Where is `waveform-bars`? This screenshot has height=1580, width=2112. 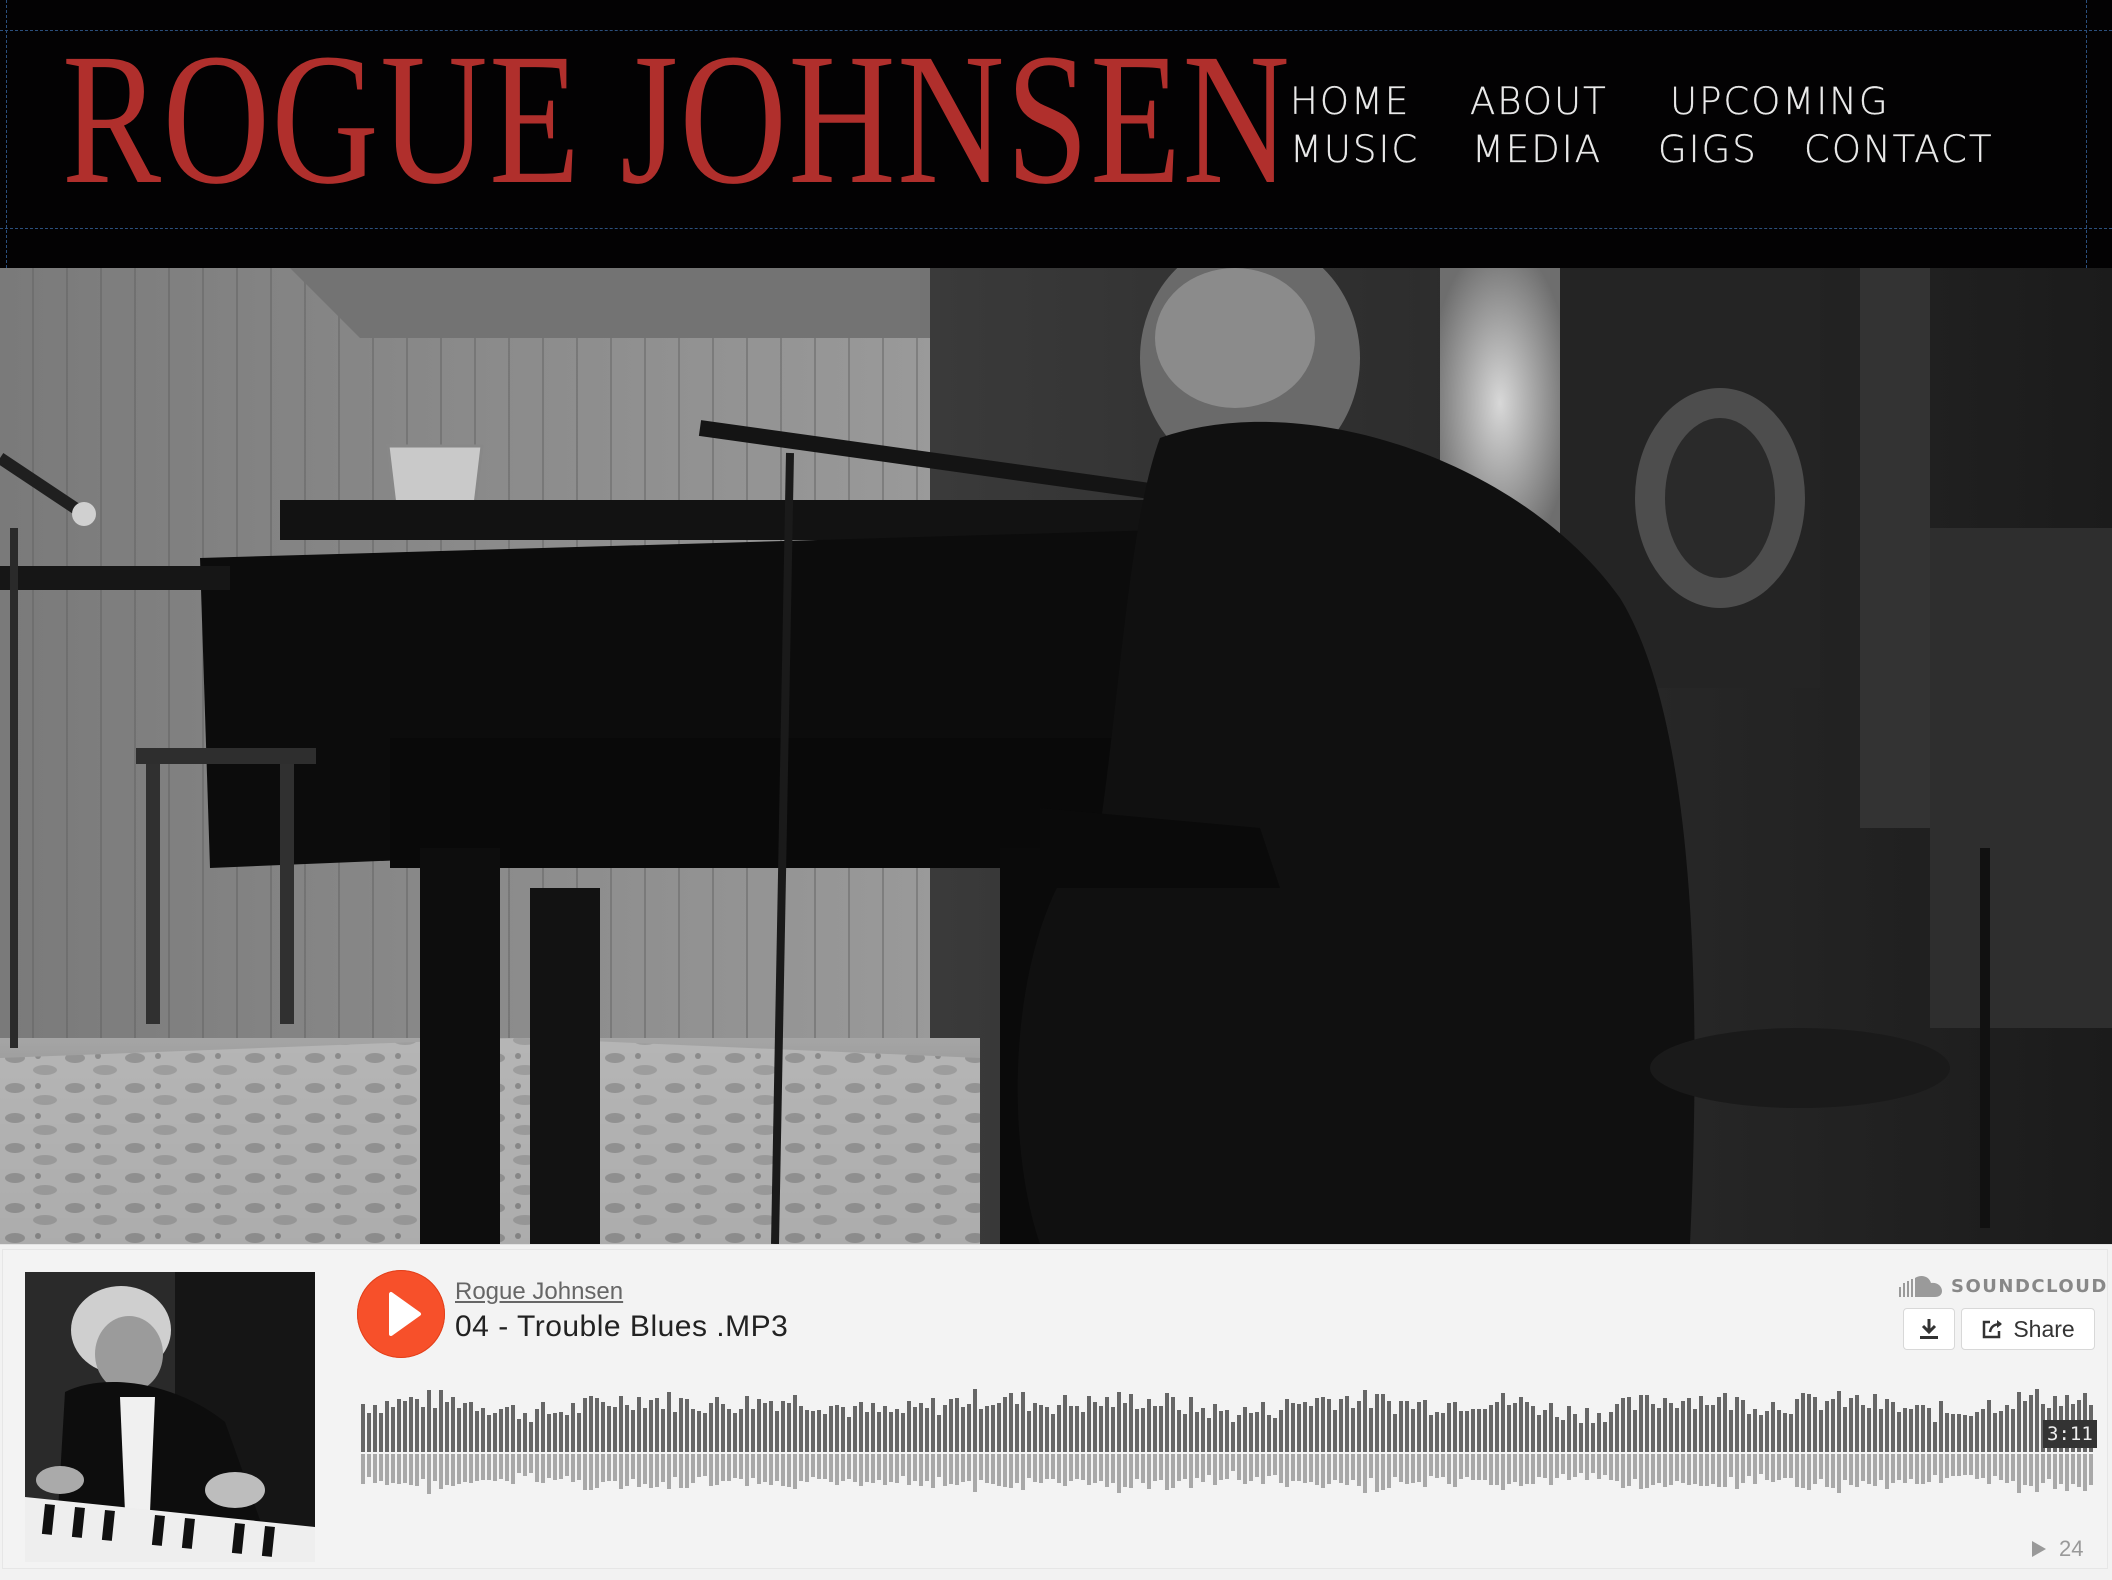 waveform-bars is located at coordinates (1227, 1441).